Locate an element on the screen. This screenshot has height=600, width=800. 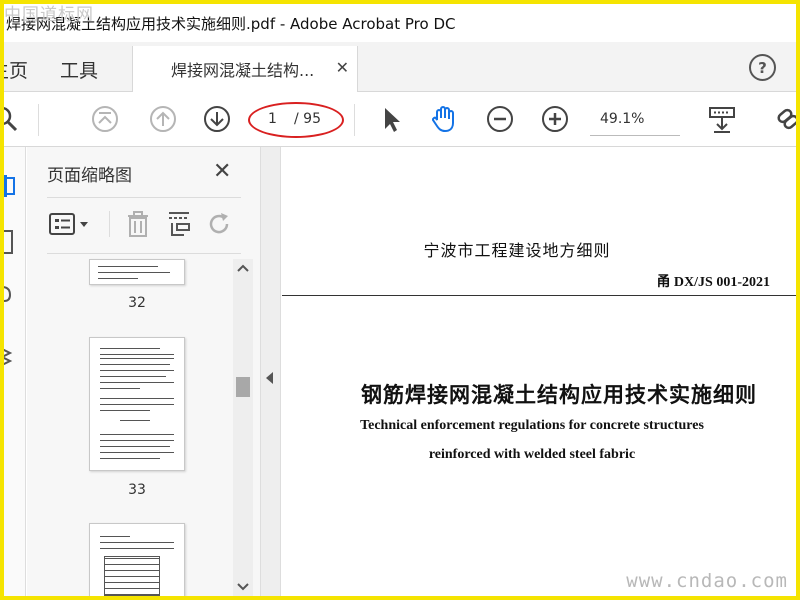
toolbar: 1 / 95 49.1% is located at coordinates (400, 119).